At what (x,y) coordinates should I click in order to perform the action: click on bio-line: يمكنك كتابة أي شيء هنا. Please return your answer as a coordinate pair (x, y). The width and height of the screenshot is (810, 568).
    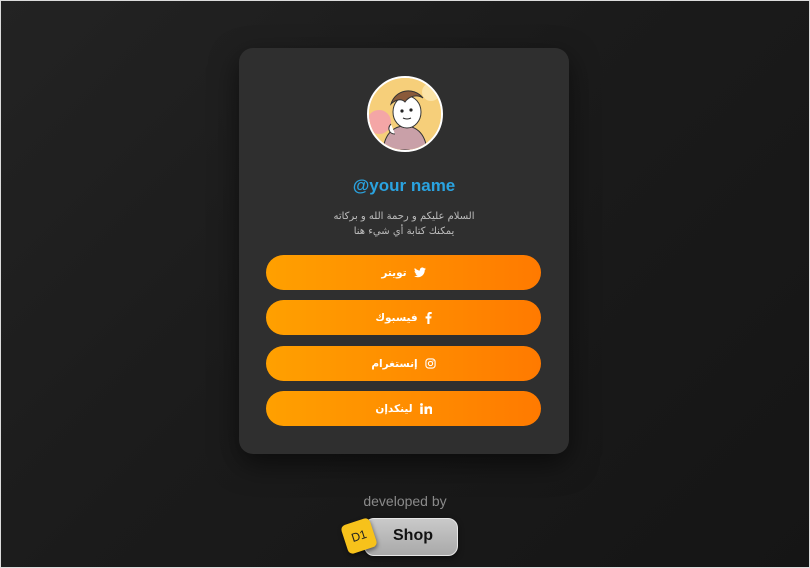
    Looking at the image, I should click on (404, 231).